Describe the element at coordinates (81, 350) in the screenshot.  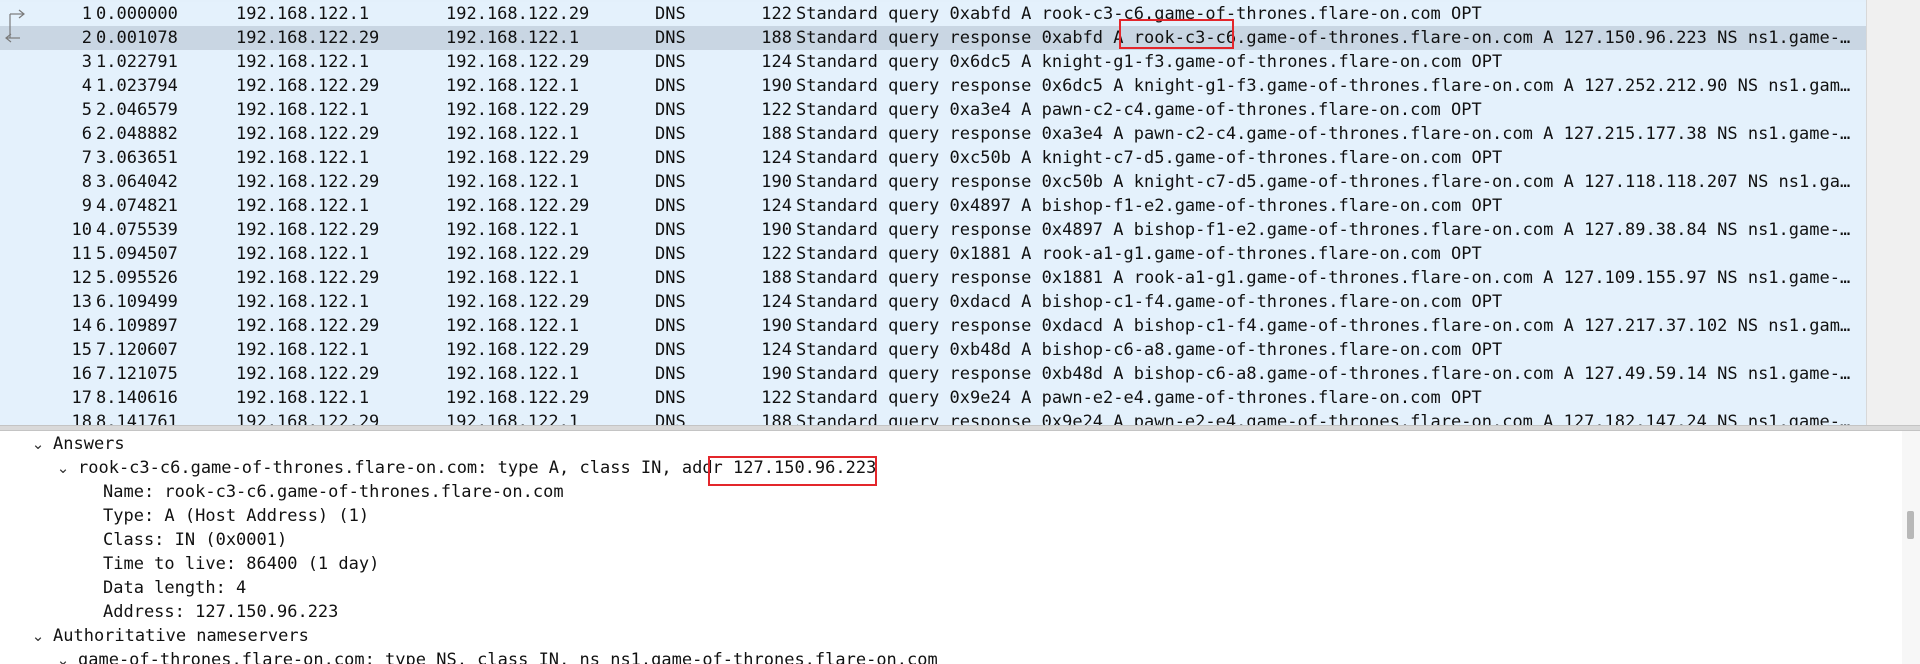
I see `packet-number: 15` at that location.